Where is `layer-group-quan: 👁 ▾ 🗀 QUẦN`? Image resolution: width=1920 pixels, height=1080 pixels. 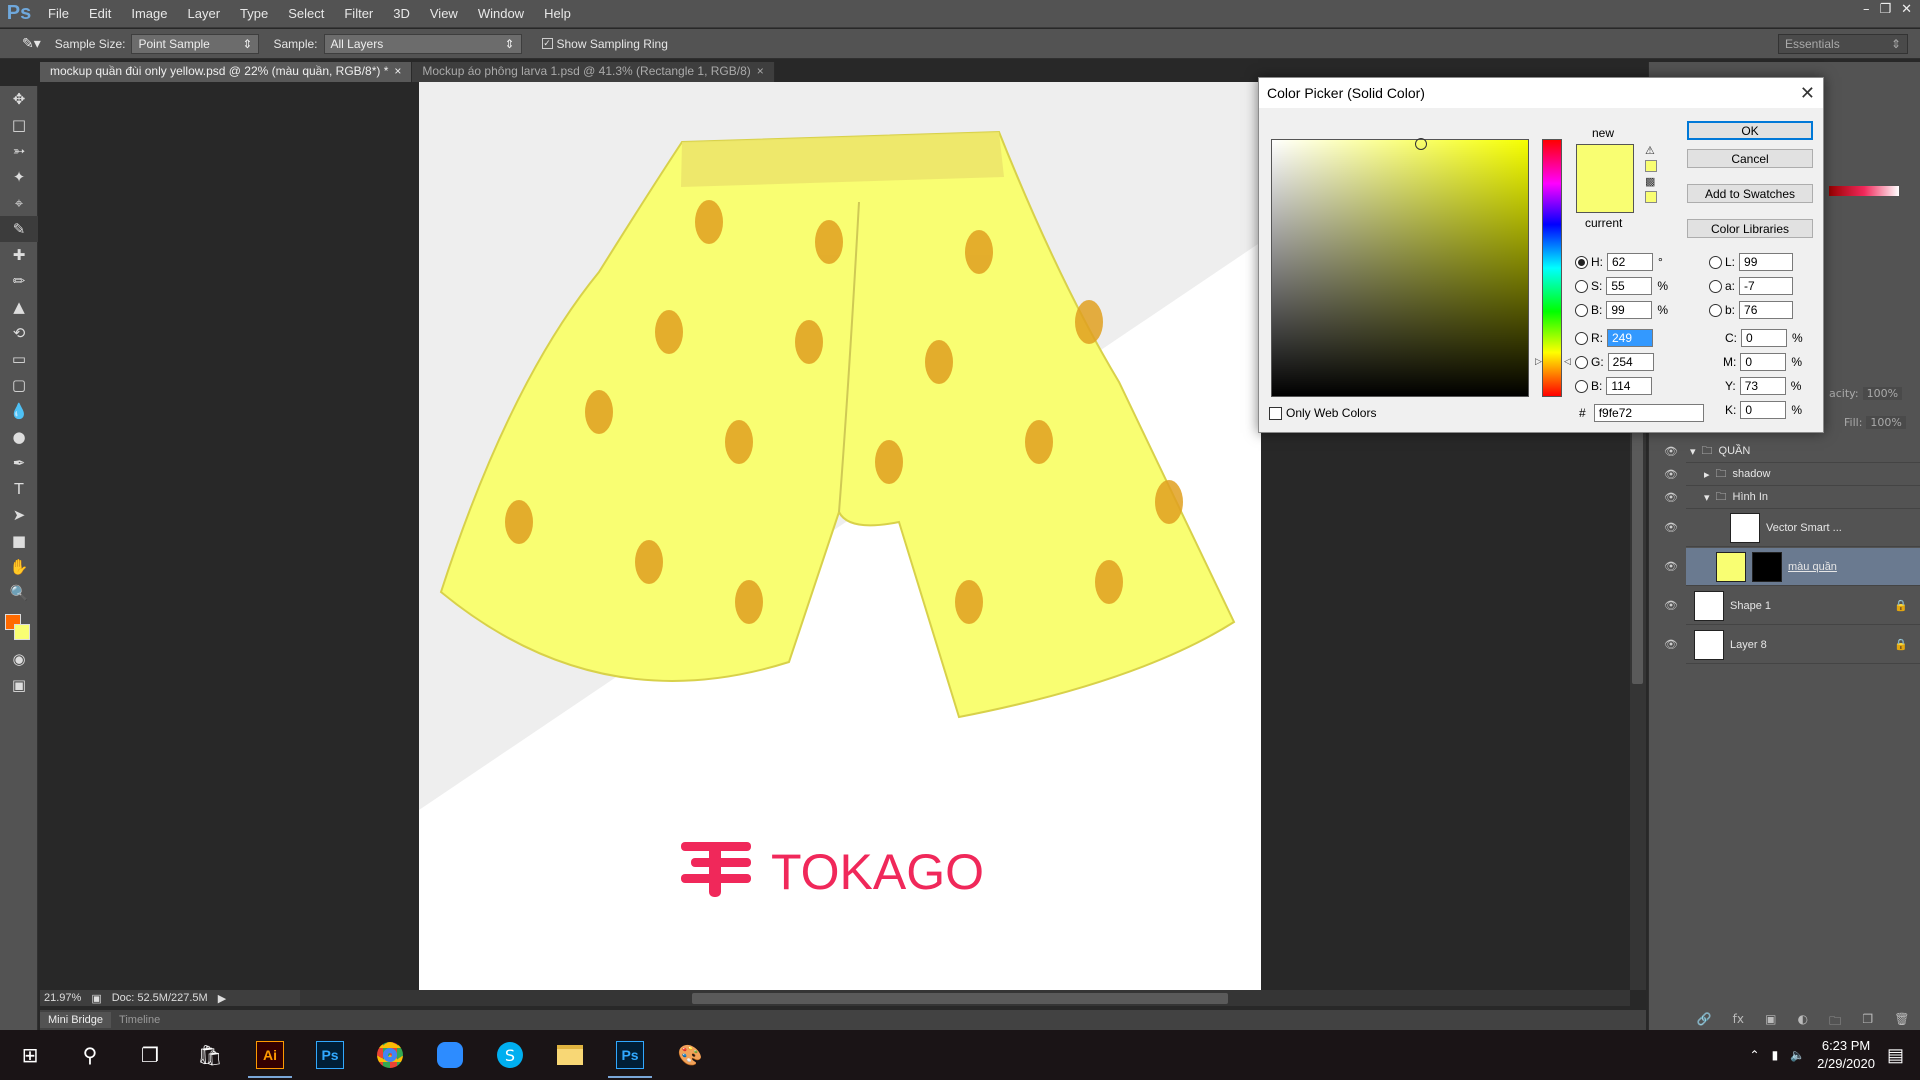
layer-group-quan: 👁 ▾ 🗀 QUẦN is located at coordinates (1792, 451).